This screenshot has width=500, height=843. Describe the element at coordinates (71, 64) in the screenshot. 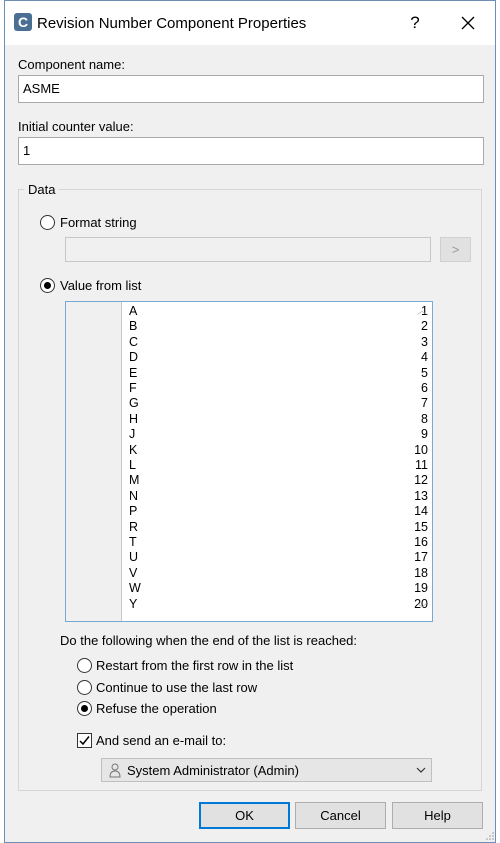

I see `component-name-label: Component name:` at that location.